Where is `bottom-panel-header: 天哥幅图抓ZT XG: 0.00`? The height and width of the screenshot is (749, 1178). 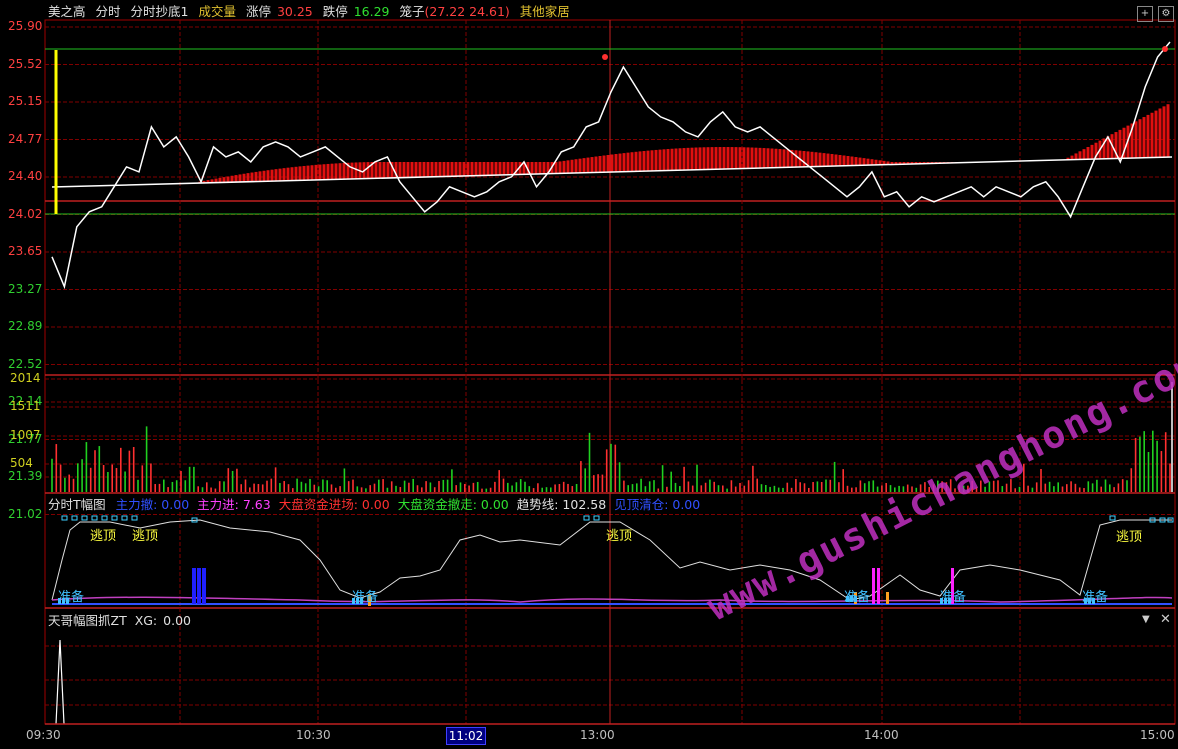 bottom-panel-header: 天哥幅图抓ZT XG: 0.00 is located at coordinates (122, 621).